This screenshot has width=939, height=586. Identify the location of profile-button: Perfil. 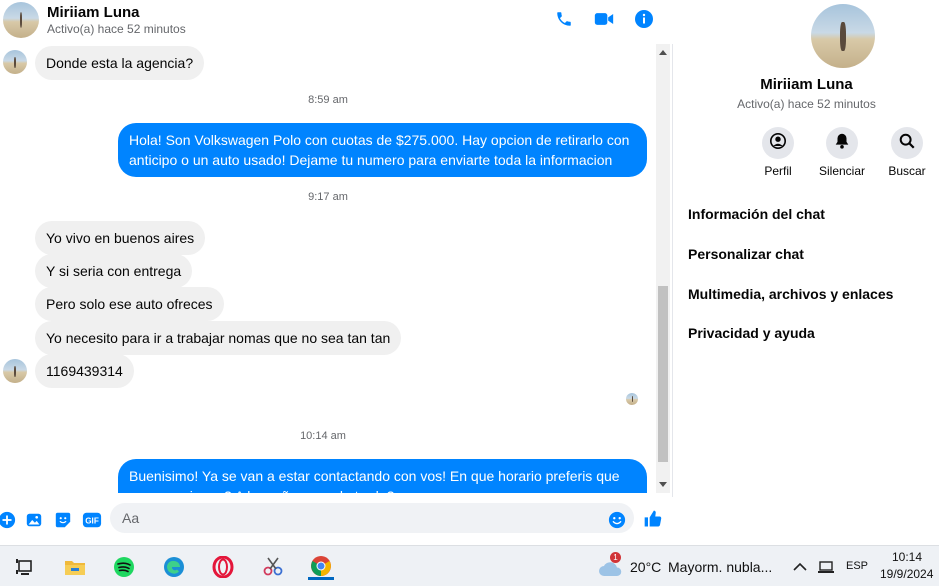
(778, 152).